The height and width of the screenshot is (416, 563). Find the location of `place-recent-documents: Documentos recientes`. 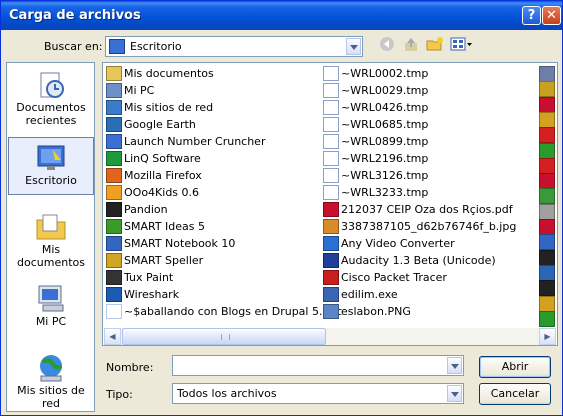

place-recent-documents: Documentos recientes is located at coordinates (51, 100).